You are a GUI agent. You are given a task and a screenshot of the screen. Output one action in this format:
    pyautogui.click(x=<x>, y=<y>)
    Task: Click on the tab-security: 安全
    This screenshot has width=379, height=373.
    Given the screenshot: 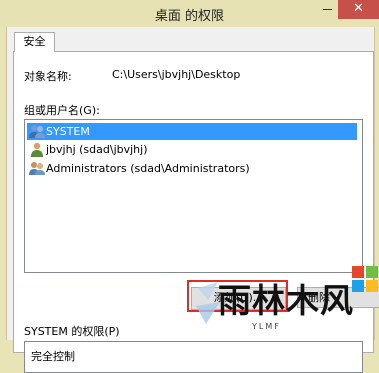 What is the action you would take?
    pyautogui.click(x=34, y=42)
    